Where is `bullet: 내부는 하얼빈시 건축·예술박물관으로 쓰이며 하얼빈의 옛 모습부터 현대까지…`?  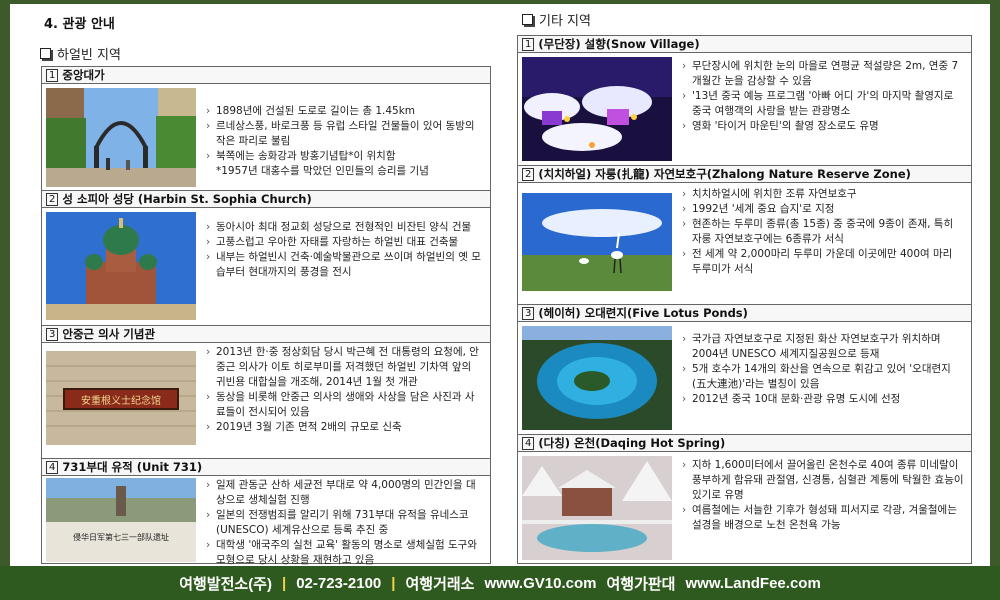 bullet: 내부는 하얼빈시 건축·예술박물관으로 쓰이며 하얼빈의 옛 모습부터 현대까지… is located at coordinates (344, 265).